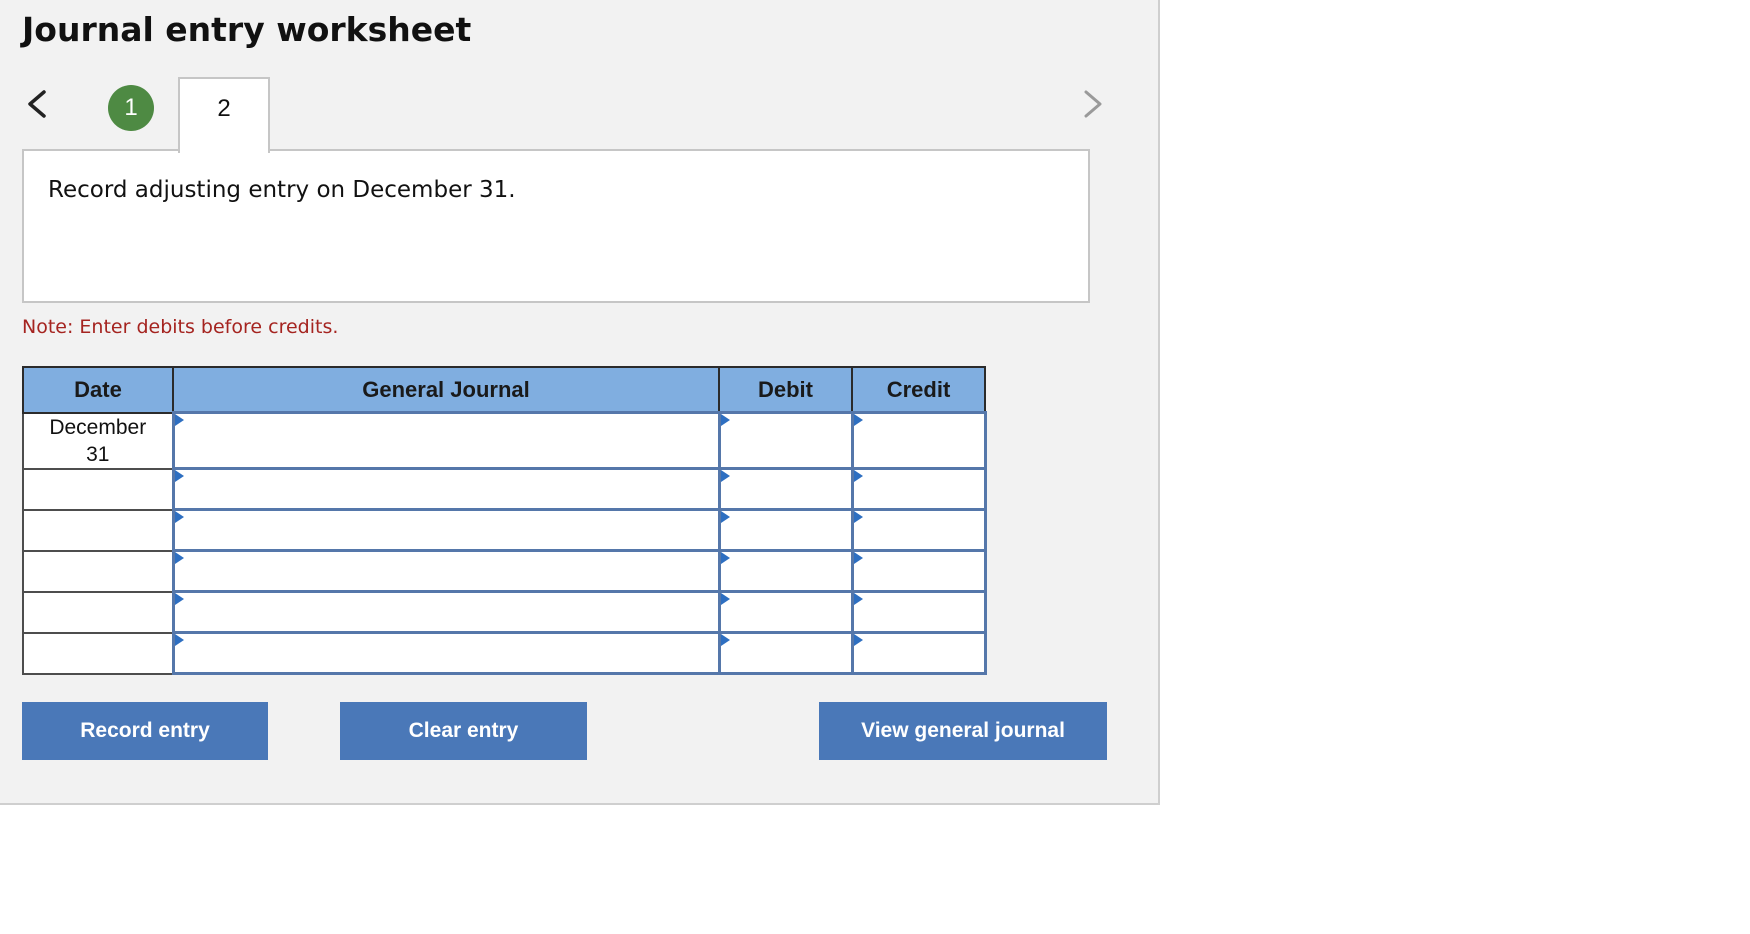  I want to click on record-entry-button: Record entry, so click(145, 731).